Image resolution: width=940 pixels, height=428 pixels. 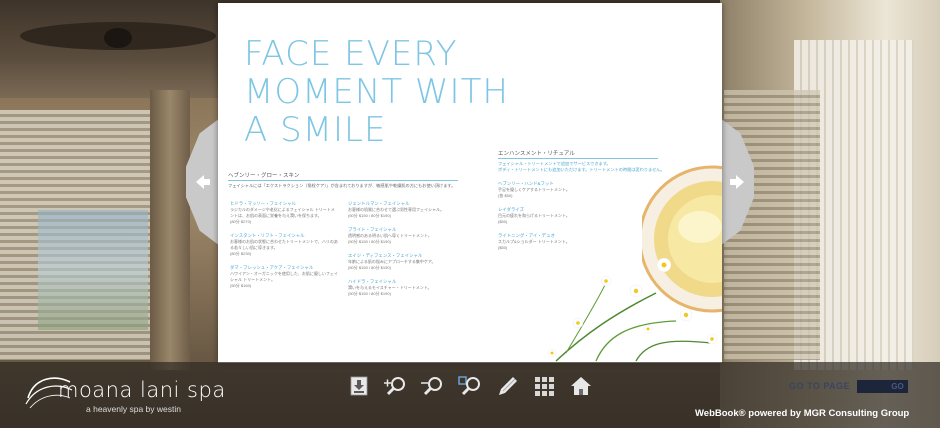 I want to click on treatment-description: ハワイアン・オーガニックを使用した、お肌に優しいフェイシャル トリートメント。, so click(x=284, y=276).